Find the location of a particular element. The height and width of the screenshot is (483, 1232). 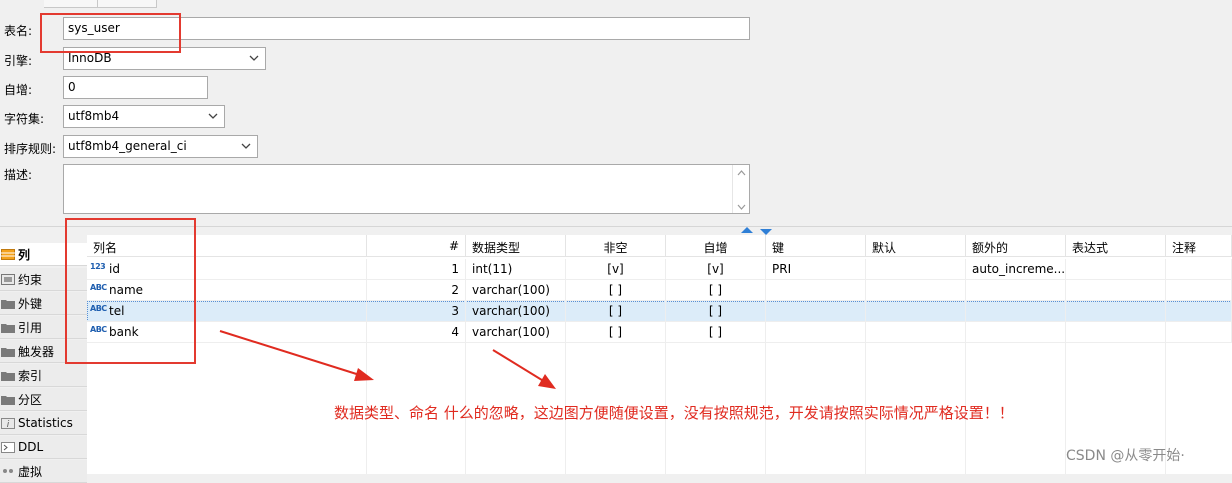

nav-item-label: DDL is located at coordinates (31, 447).